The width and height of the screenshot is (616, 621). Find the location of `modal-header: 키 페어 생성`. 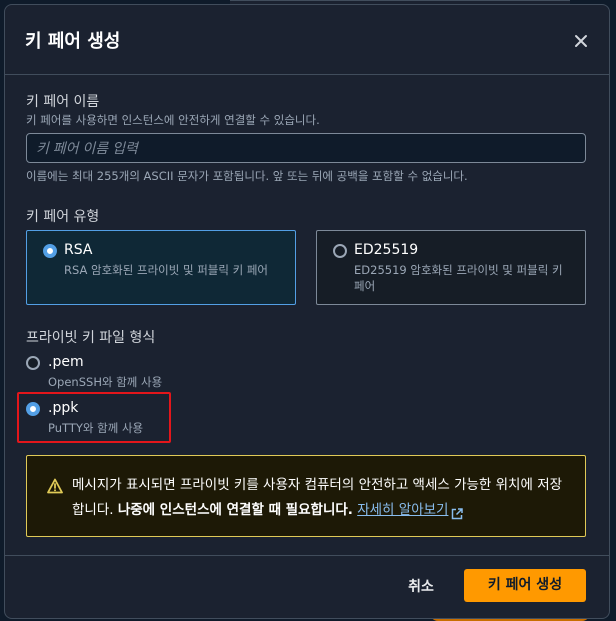

modal-header: 키 페어 생성 is located at coordinates (307, 40).